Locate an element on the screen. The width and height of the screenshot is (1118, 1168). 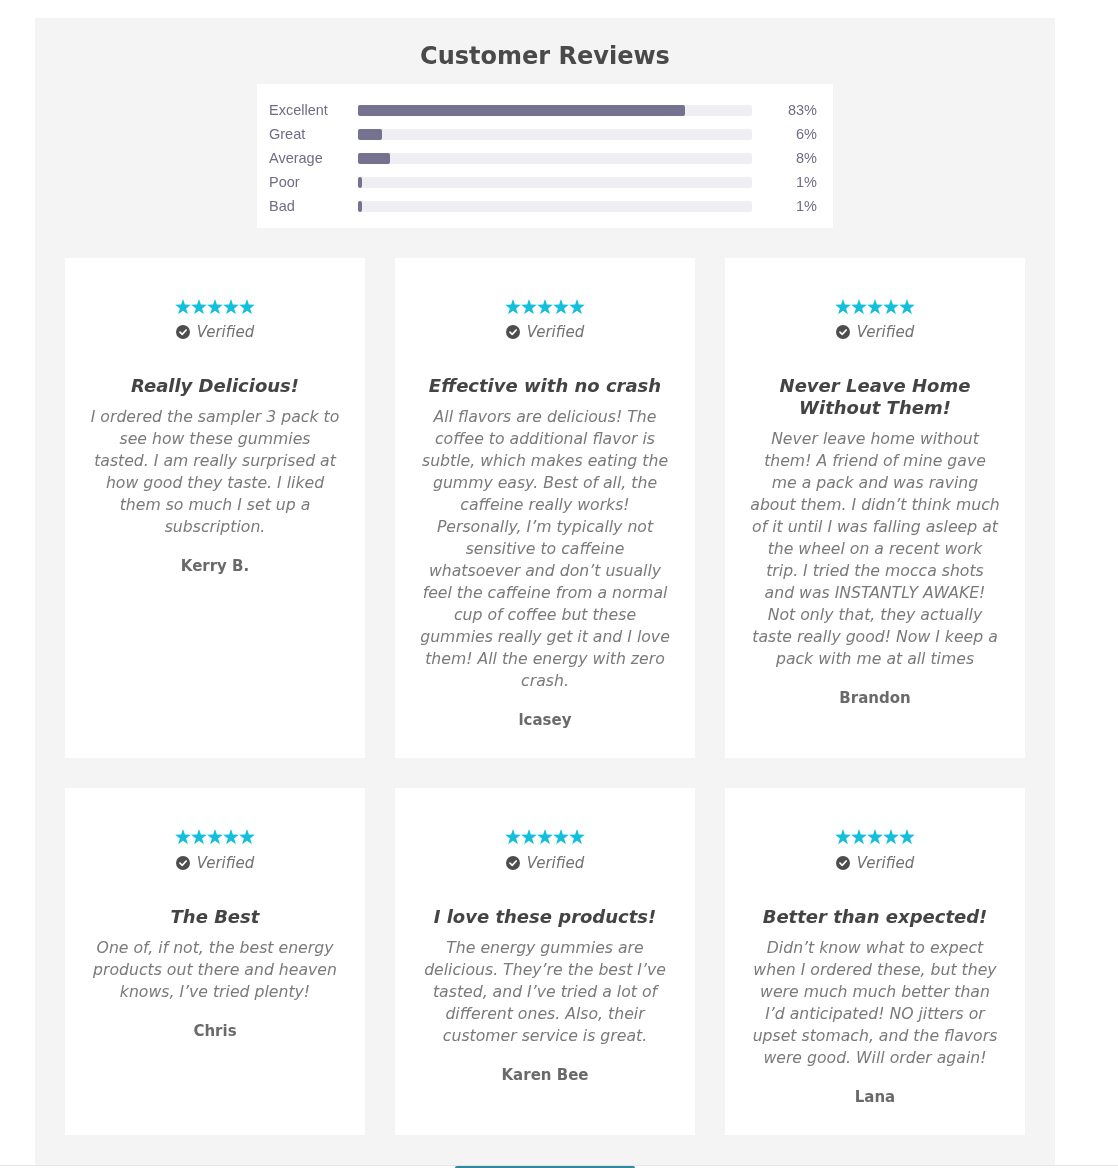
section-title: Customer Reviews is located at coordinates (545, 56).